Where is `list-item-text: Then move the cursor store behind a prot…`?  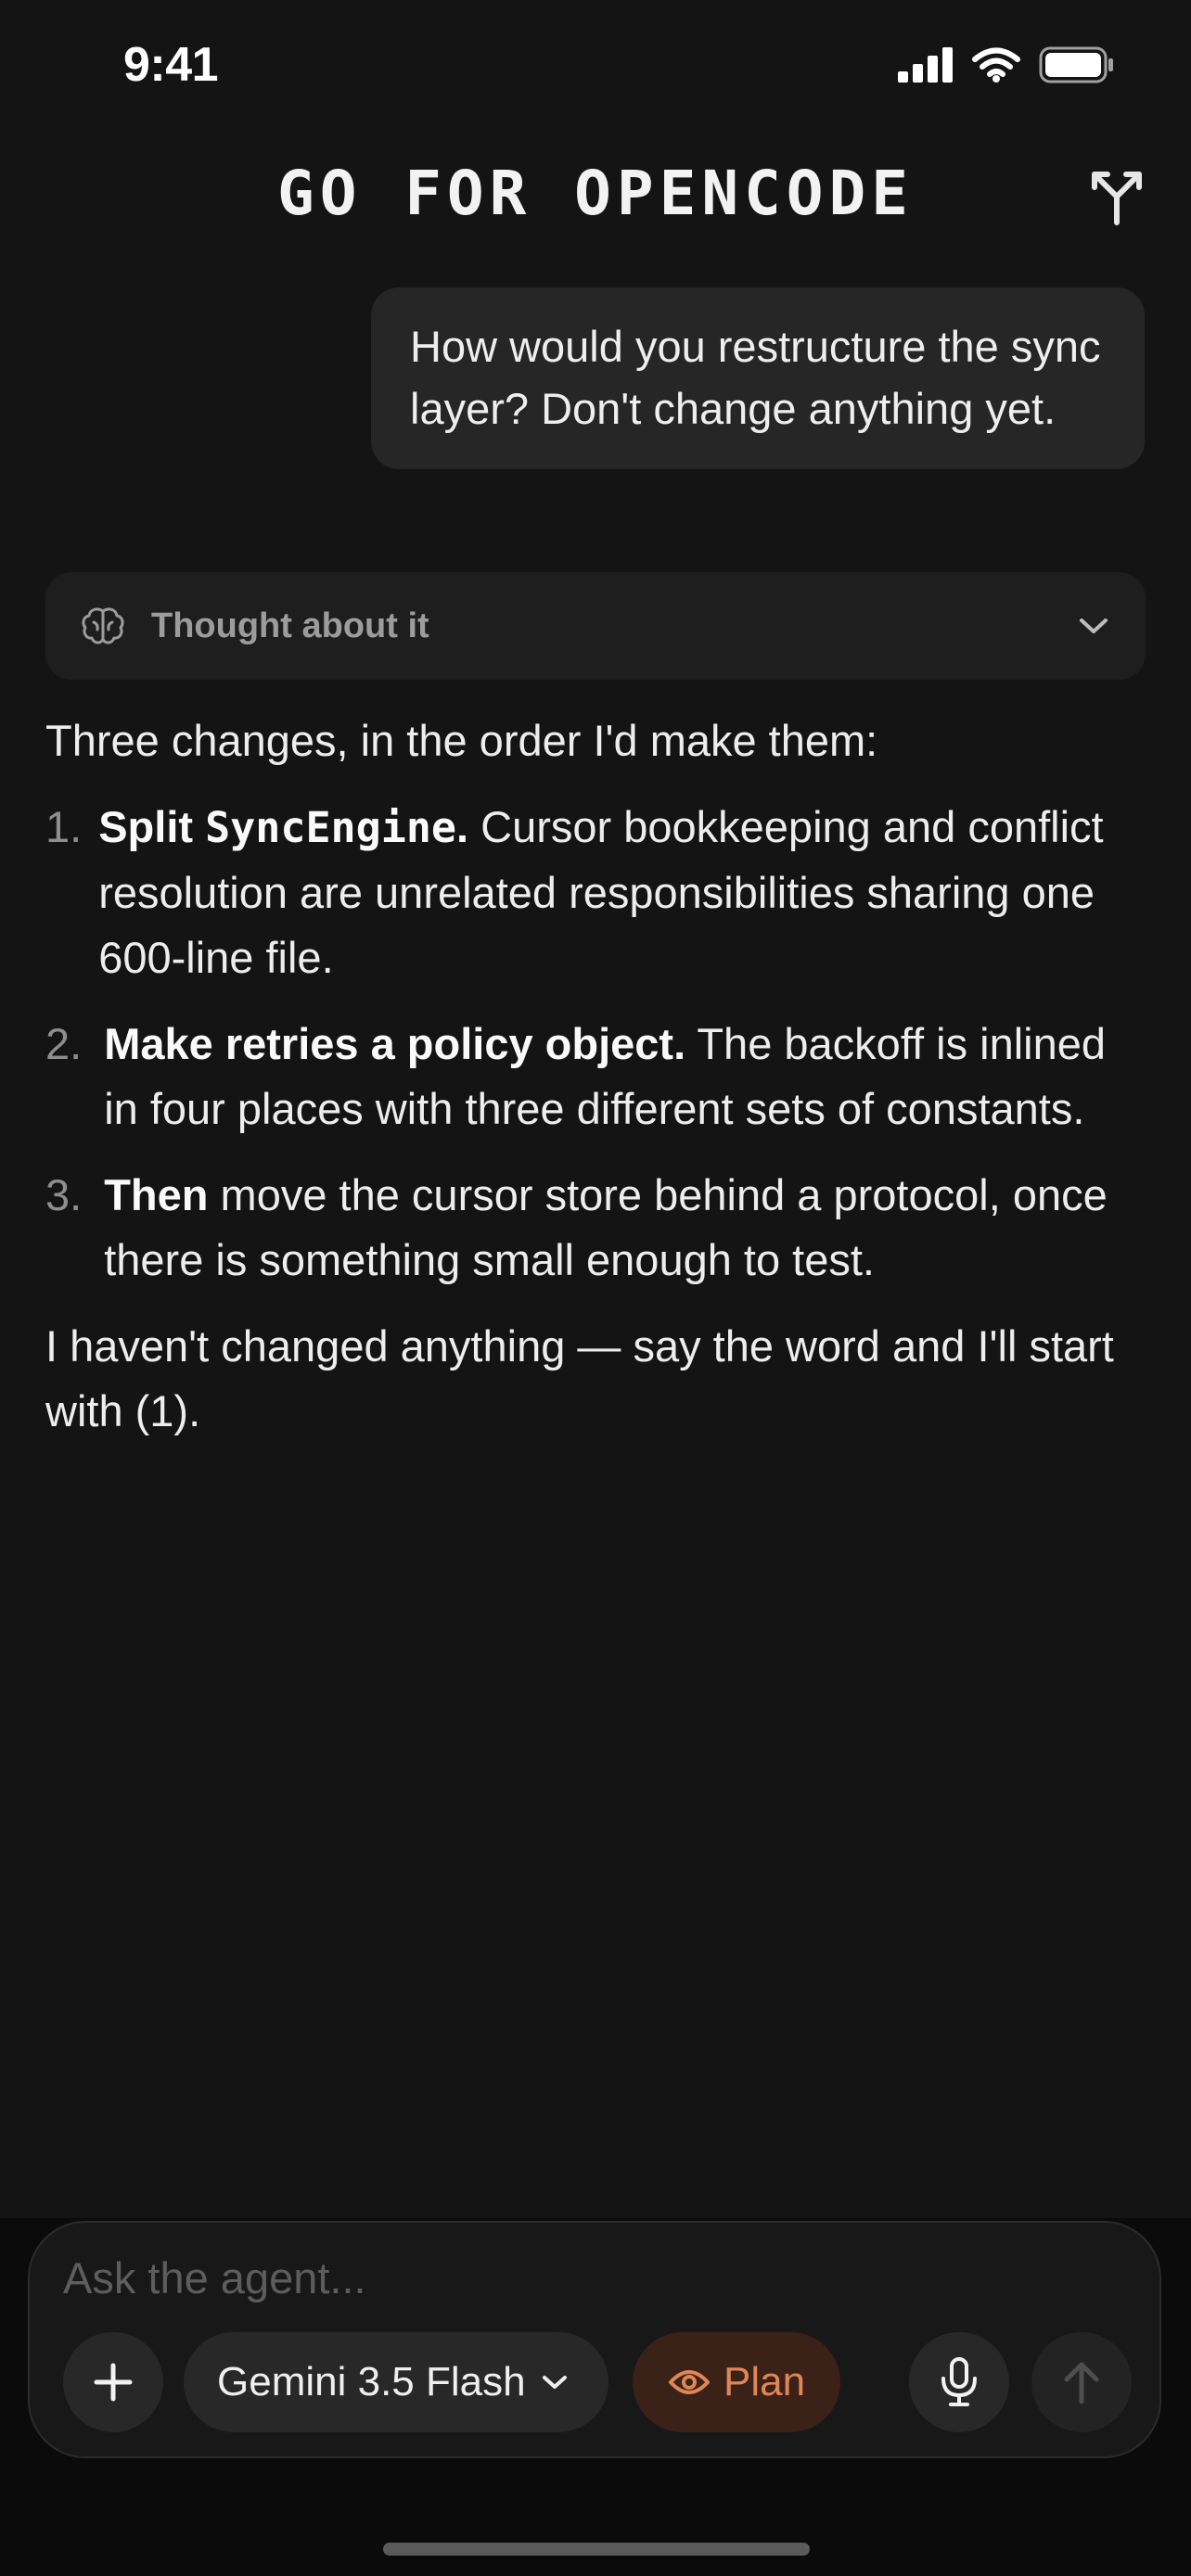
list-item-text: Then move the cursor store behind a prot… is located at coordinates (626, 1228).